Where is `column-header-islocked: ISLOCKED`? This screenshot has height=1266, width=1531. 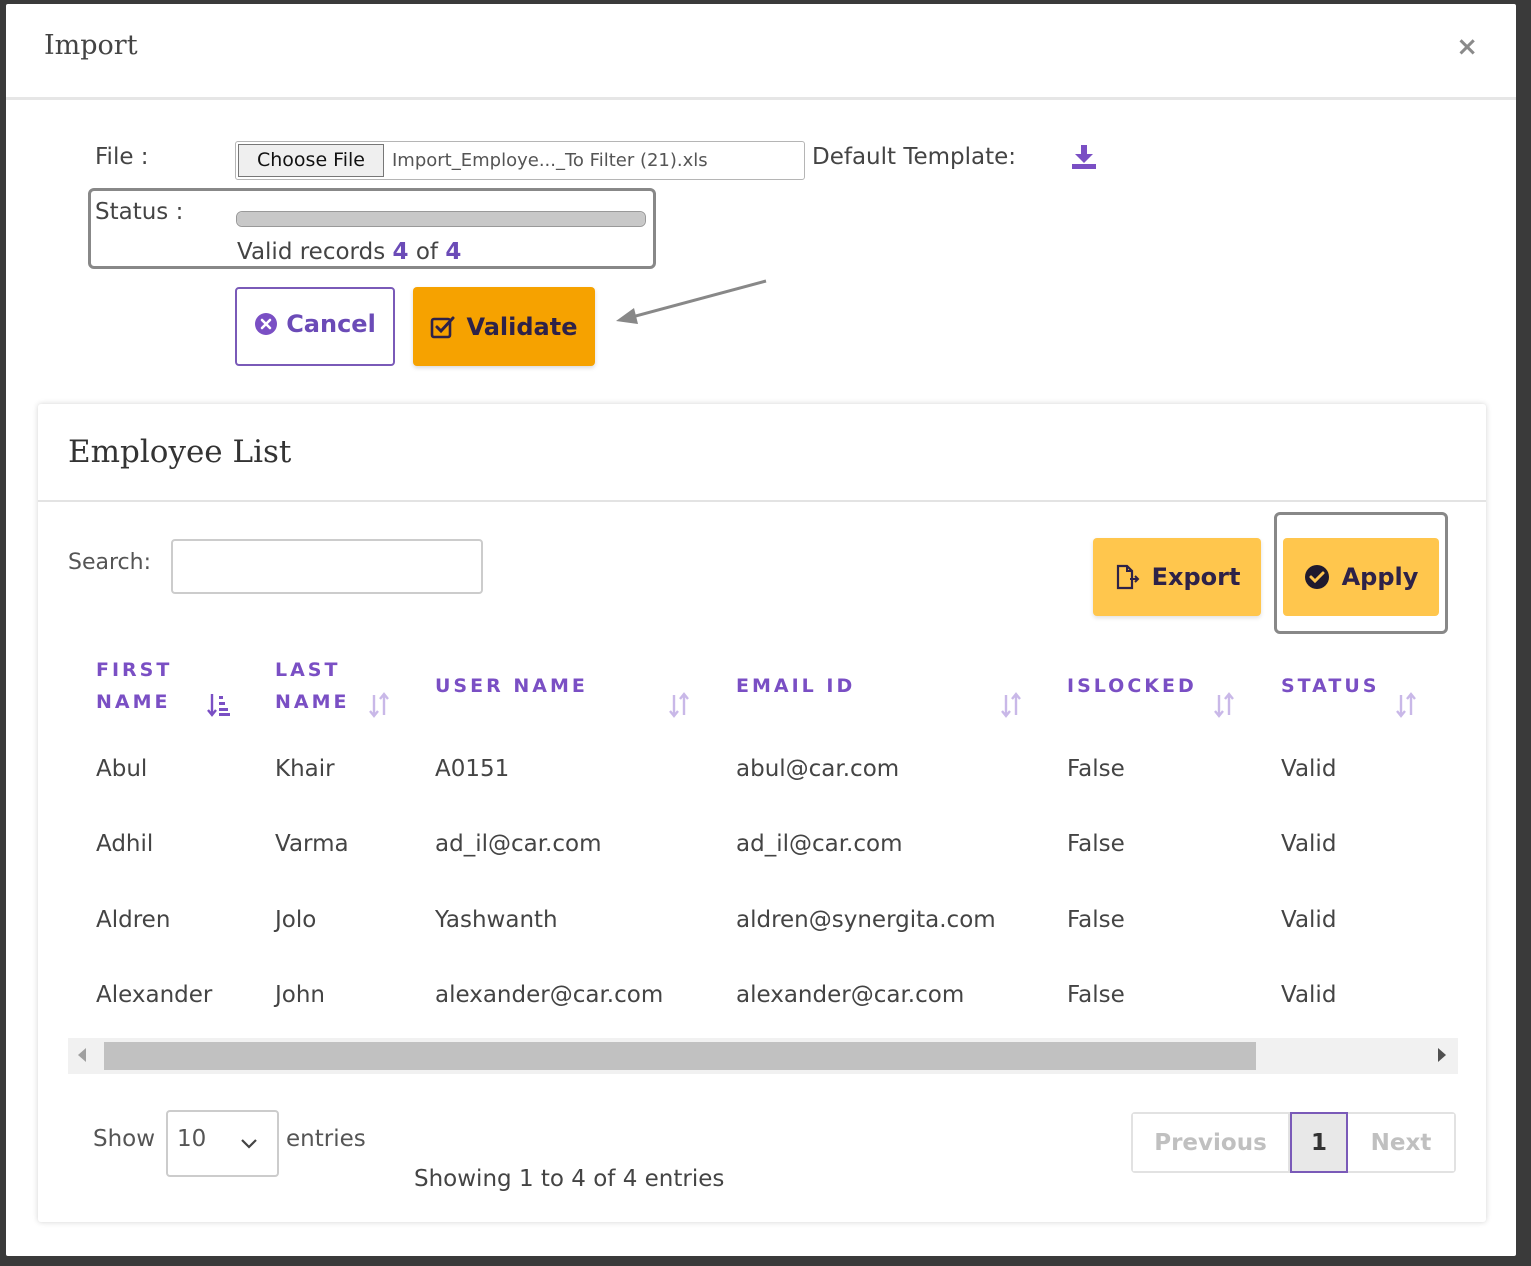 column-header-islocked: ISLOCKED is located at coordinates (1132, 686).